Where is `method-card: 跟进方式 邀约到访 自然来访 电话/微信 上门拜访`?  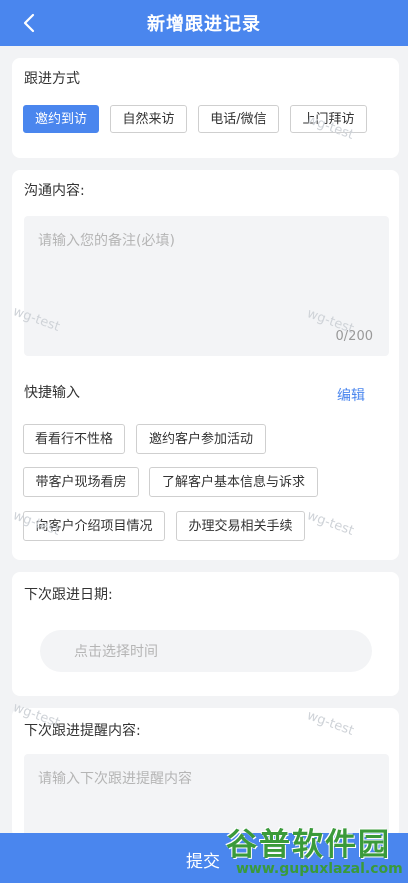 method-card: 跟进方式 邀约到访 自然来访 电话/微信 上门拜访 is located at coordinates (205, 108).